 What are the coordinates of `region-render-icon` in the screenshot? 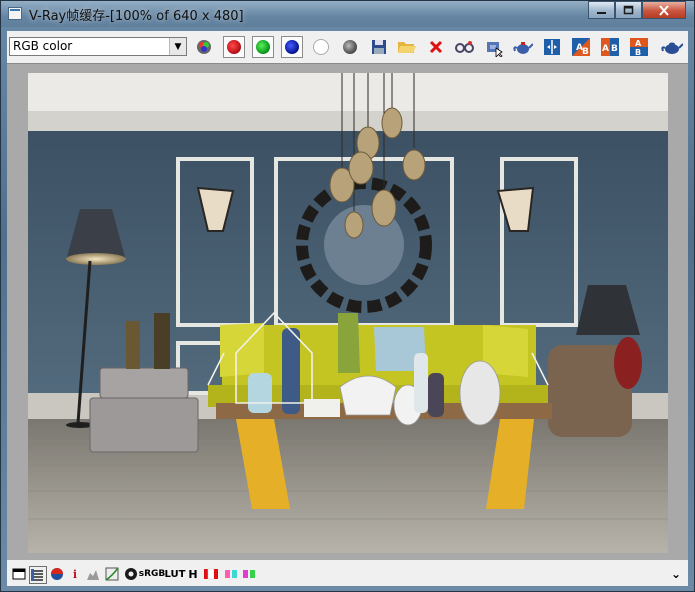 It's located at (495, 49).